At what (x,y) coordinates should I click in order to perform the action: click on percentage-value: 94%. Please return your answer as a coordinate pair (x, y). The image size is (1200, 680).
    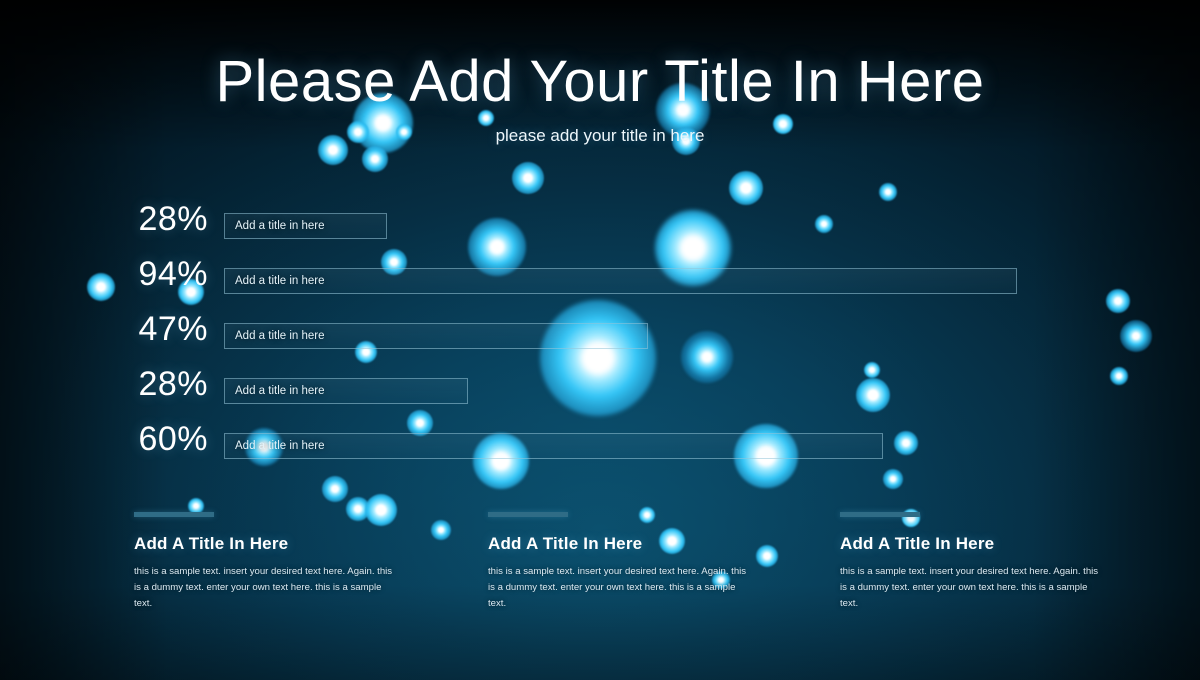
    Looking at the image, I should click on (173, 274).